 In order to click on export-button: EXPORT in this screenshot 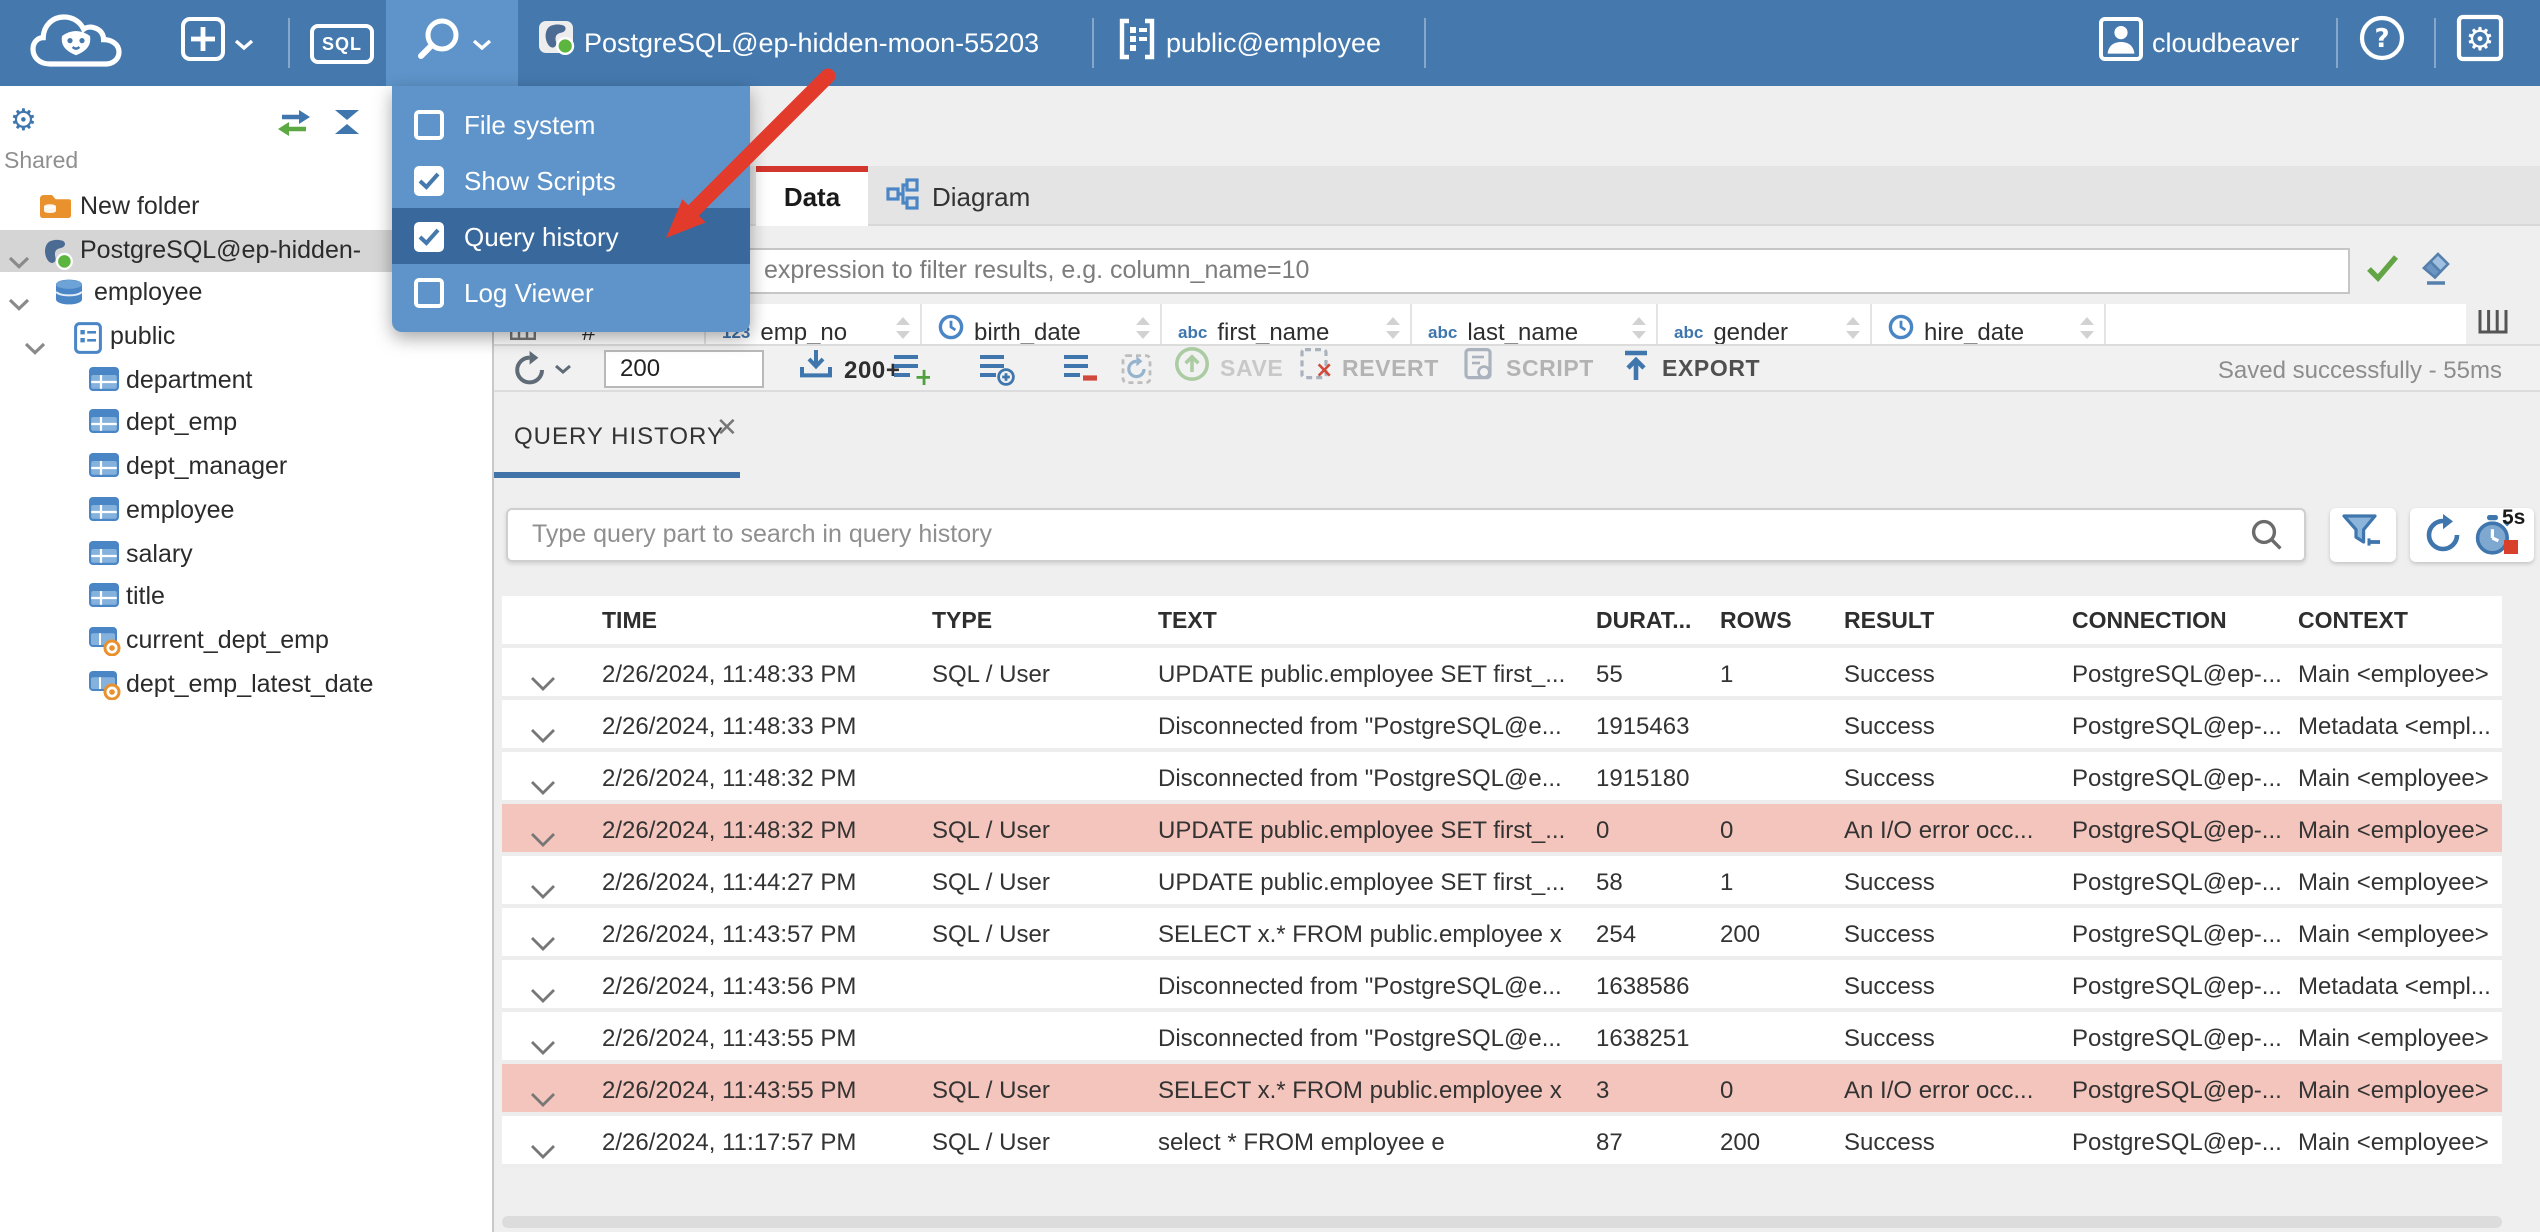, I will do `click(1690, 368)`.